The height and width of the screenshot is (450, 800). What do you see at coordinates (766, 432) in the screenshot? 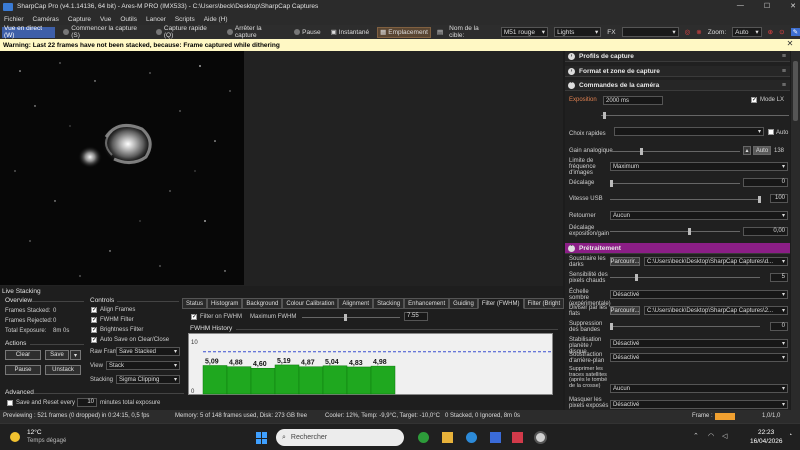
I see `clock-time: 22:23` at bounding box center [766, 432].